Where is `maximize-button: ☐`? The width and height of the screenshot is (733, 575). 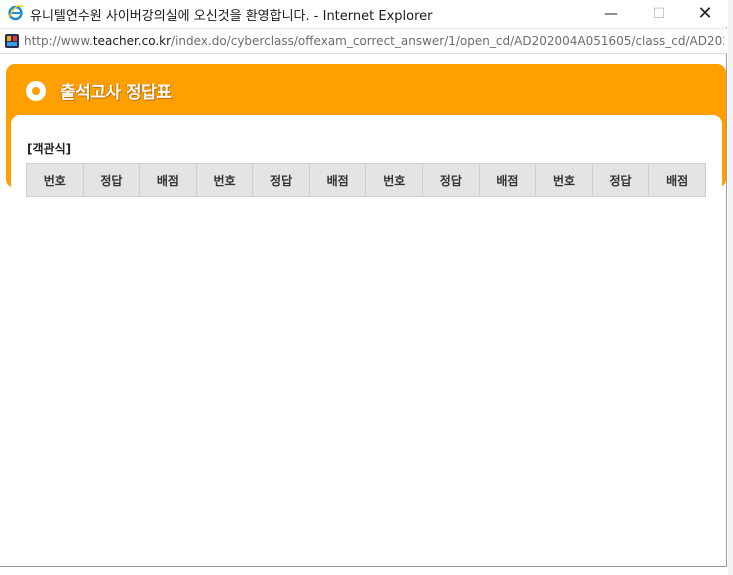
maximize-button: ☐ is located at coordinates (659, 13).